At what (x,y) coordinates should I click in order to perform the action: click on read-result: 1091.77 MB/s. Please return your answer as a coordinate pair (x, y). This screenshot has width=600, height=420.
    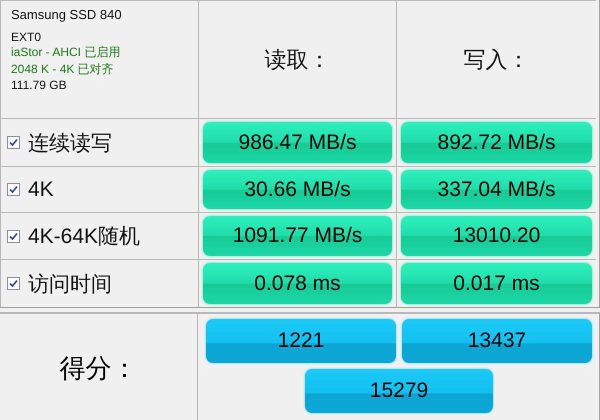
    Looking at the image, I should click on (297, 236).